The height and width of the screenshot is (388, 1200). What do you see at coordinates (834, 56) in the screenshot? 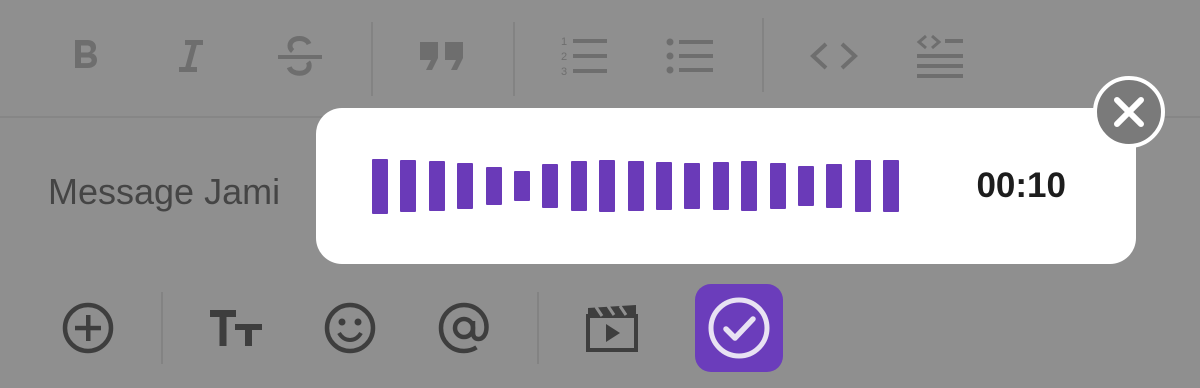
I see `code-icon` at bounding box center [834, 56].